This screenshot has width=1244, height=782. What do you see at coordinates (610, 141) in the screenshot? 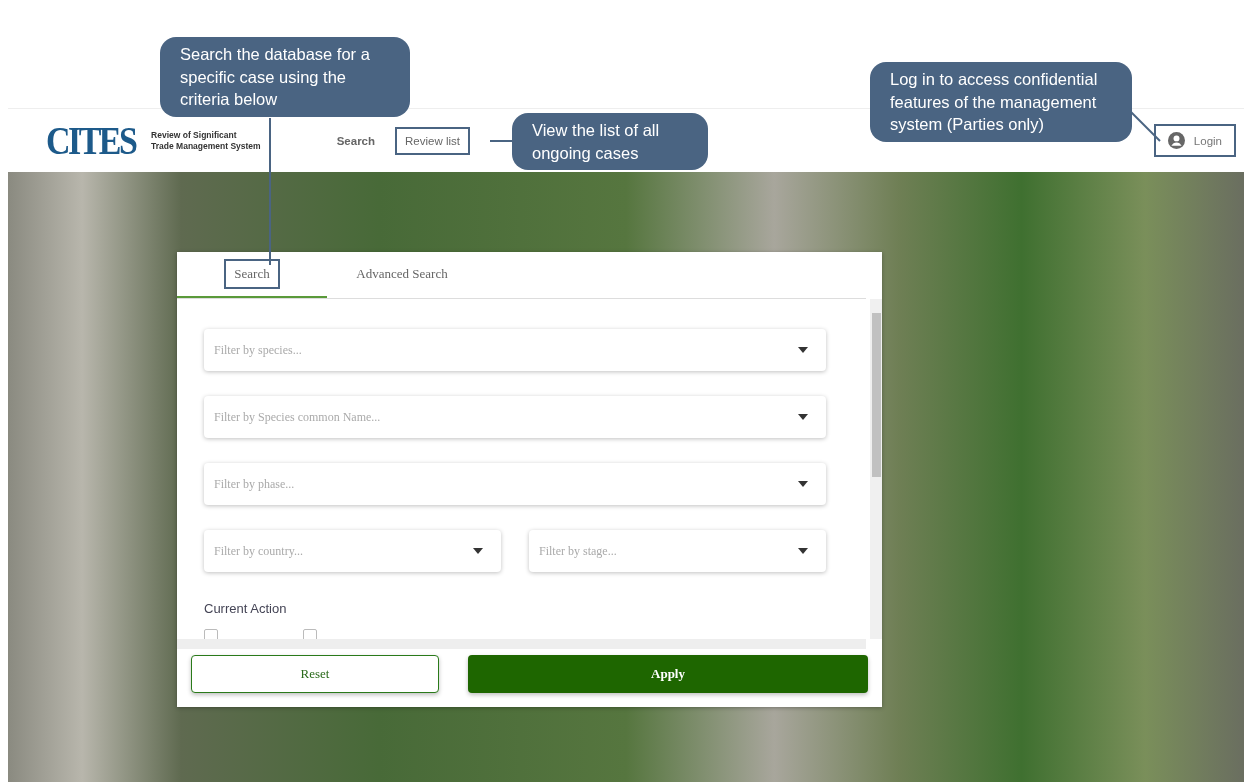
I see `callout: View the list of all ongoing cases` at bounding box center [610, 141].